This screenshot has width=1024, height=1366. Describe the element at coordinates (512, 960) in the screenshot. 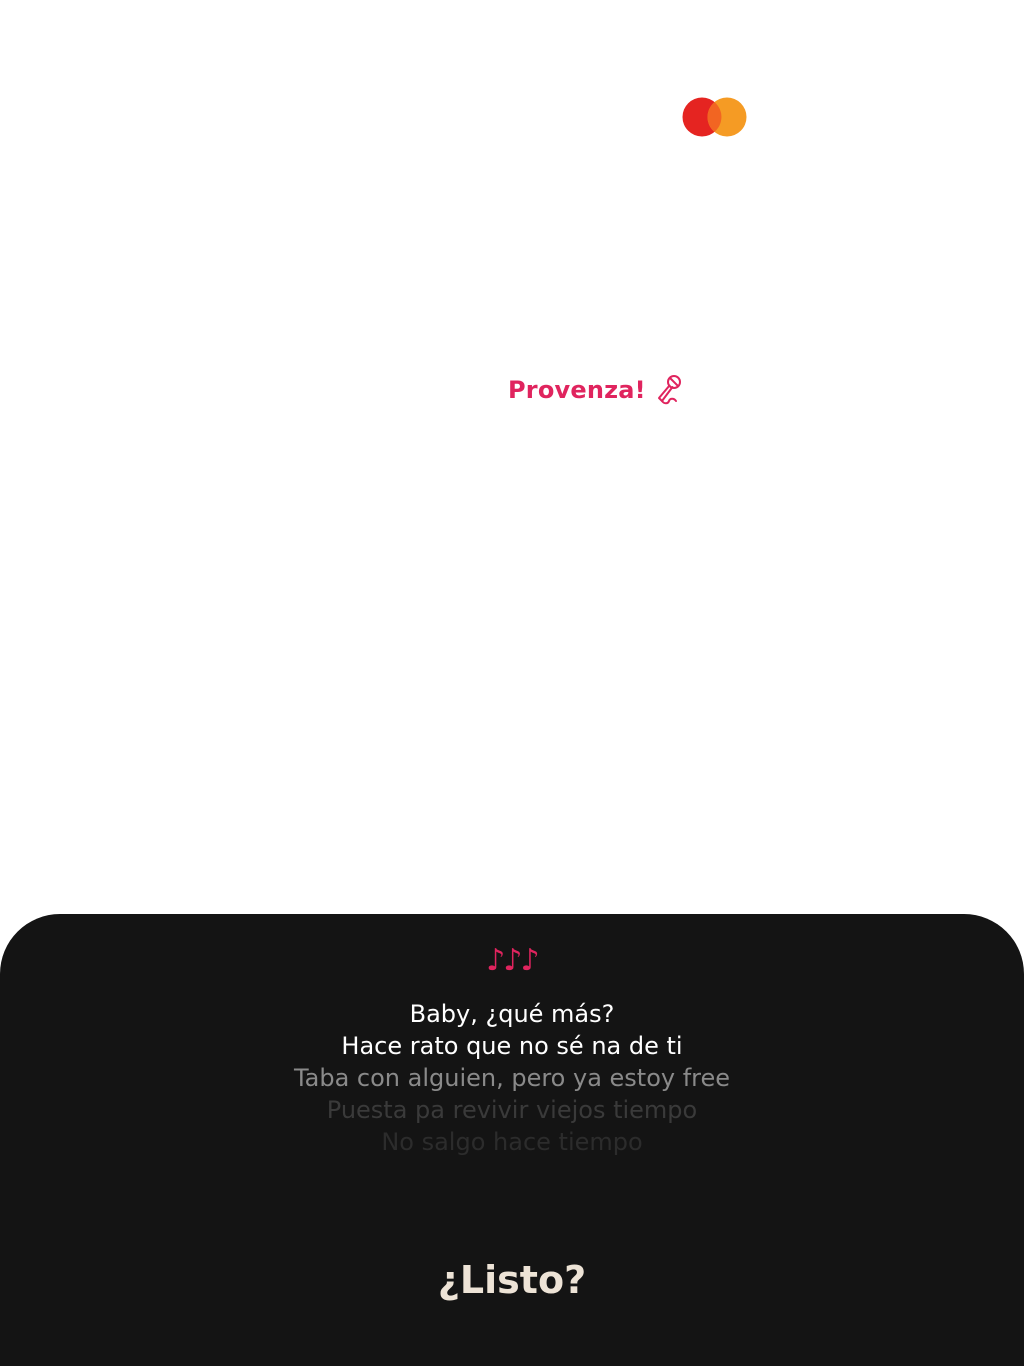

I see `music-notes-icon: ♪♪♪` at that location.